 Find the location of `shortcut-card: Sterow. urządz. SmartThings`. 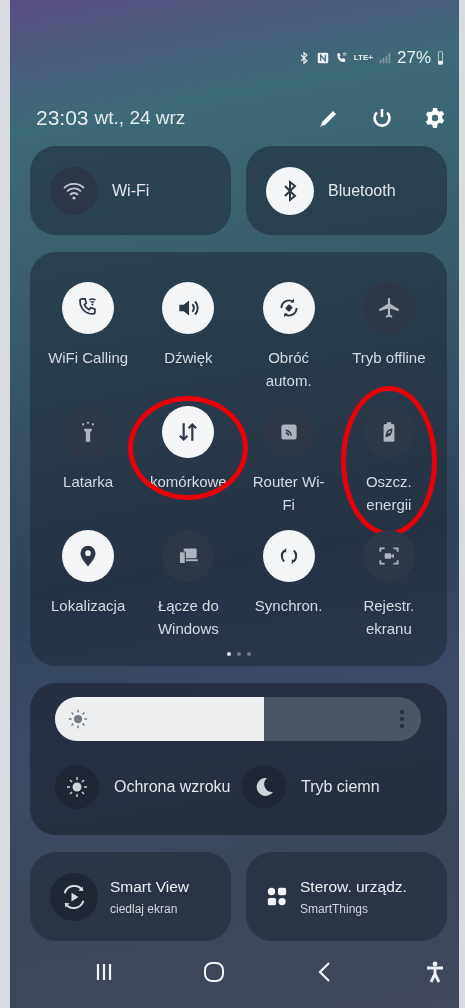

shortcut-card: Sterow. urządz. SmartThings is located at coordinates (346, 896).